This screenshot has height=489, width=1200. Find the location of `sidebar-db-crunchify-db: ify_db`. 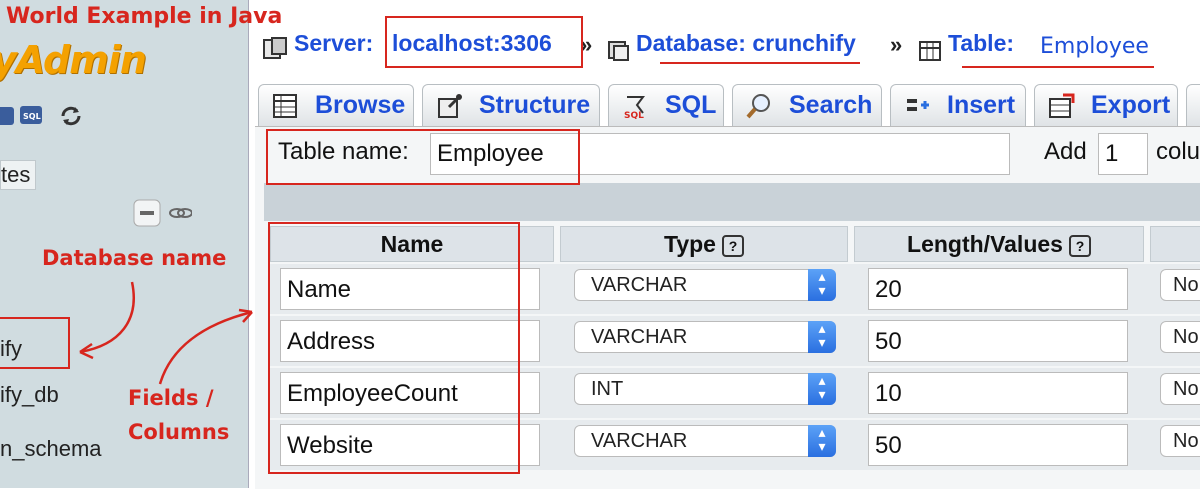

sidebar-db-crunchify-db: ify_db is located at coordinates (29, 395).